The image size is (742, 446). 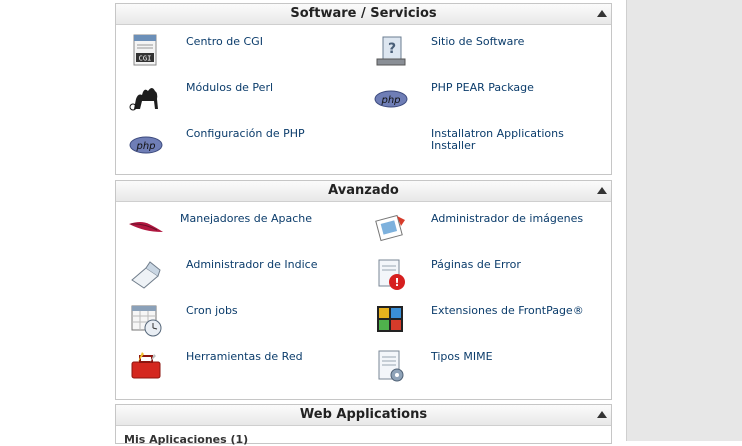 I want to click on item-label: Tipos MIME, so click(x=462, y=356).